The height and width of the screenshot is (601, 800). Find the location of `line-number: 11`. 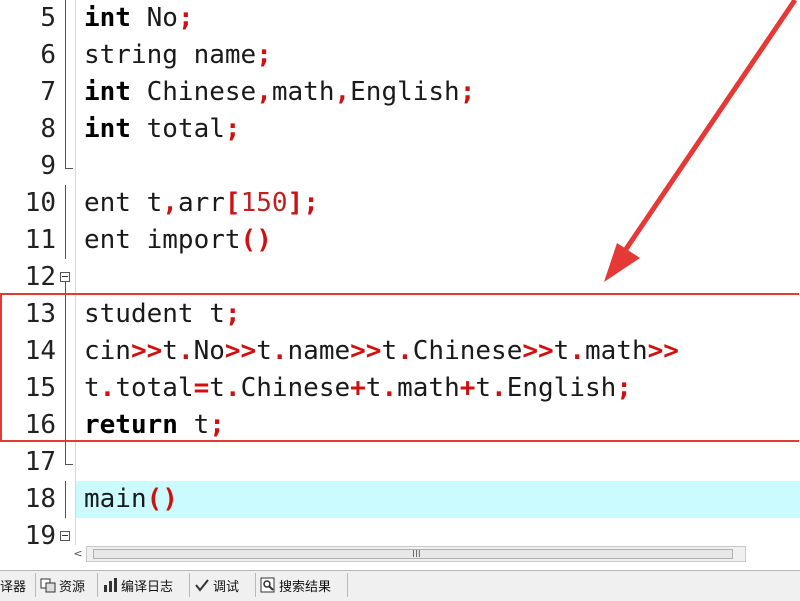

line-number: 11 is located at coordinates (40, 240).